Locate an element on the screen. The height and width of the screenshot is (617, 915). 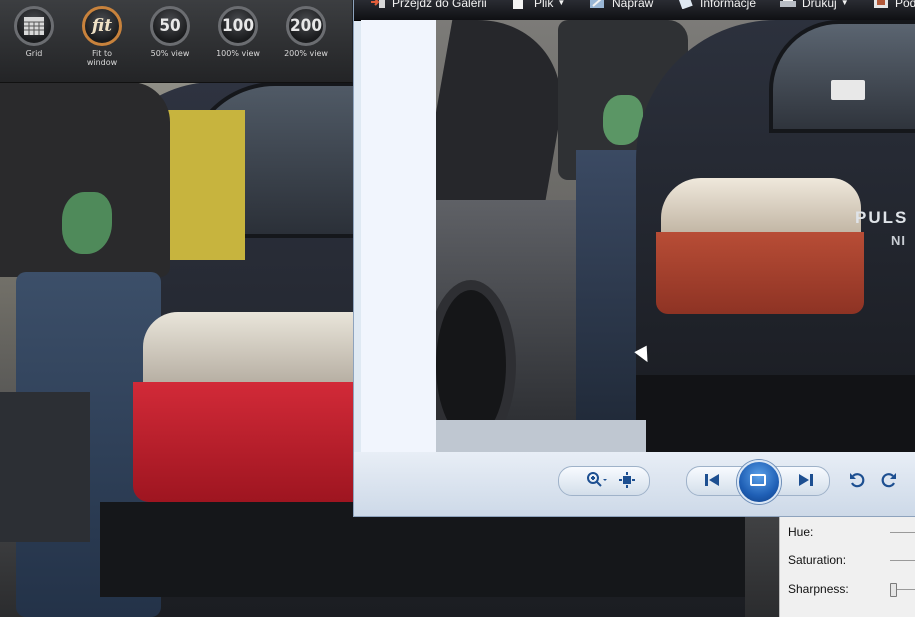
previous-icon is located at coordinates (712, 480).